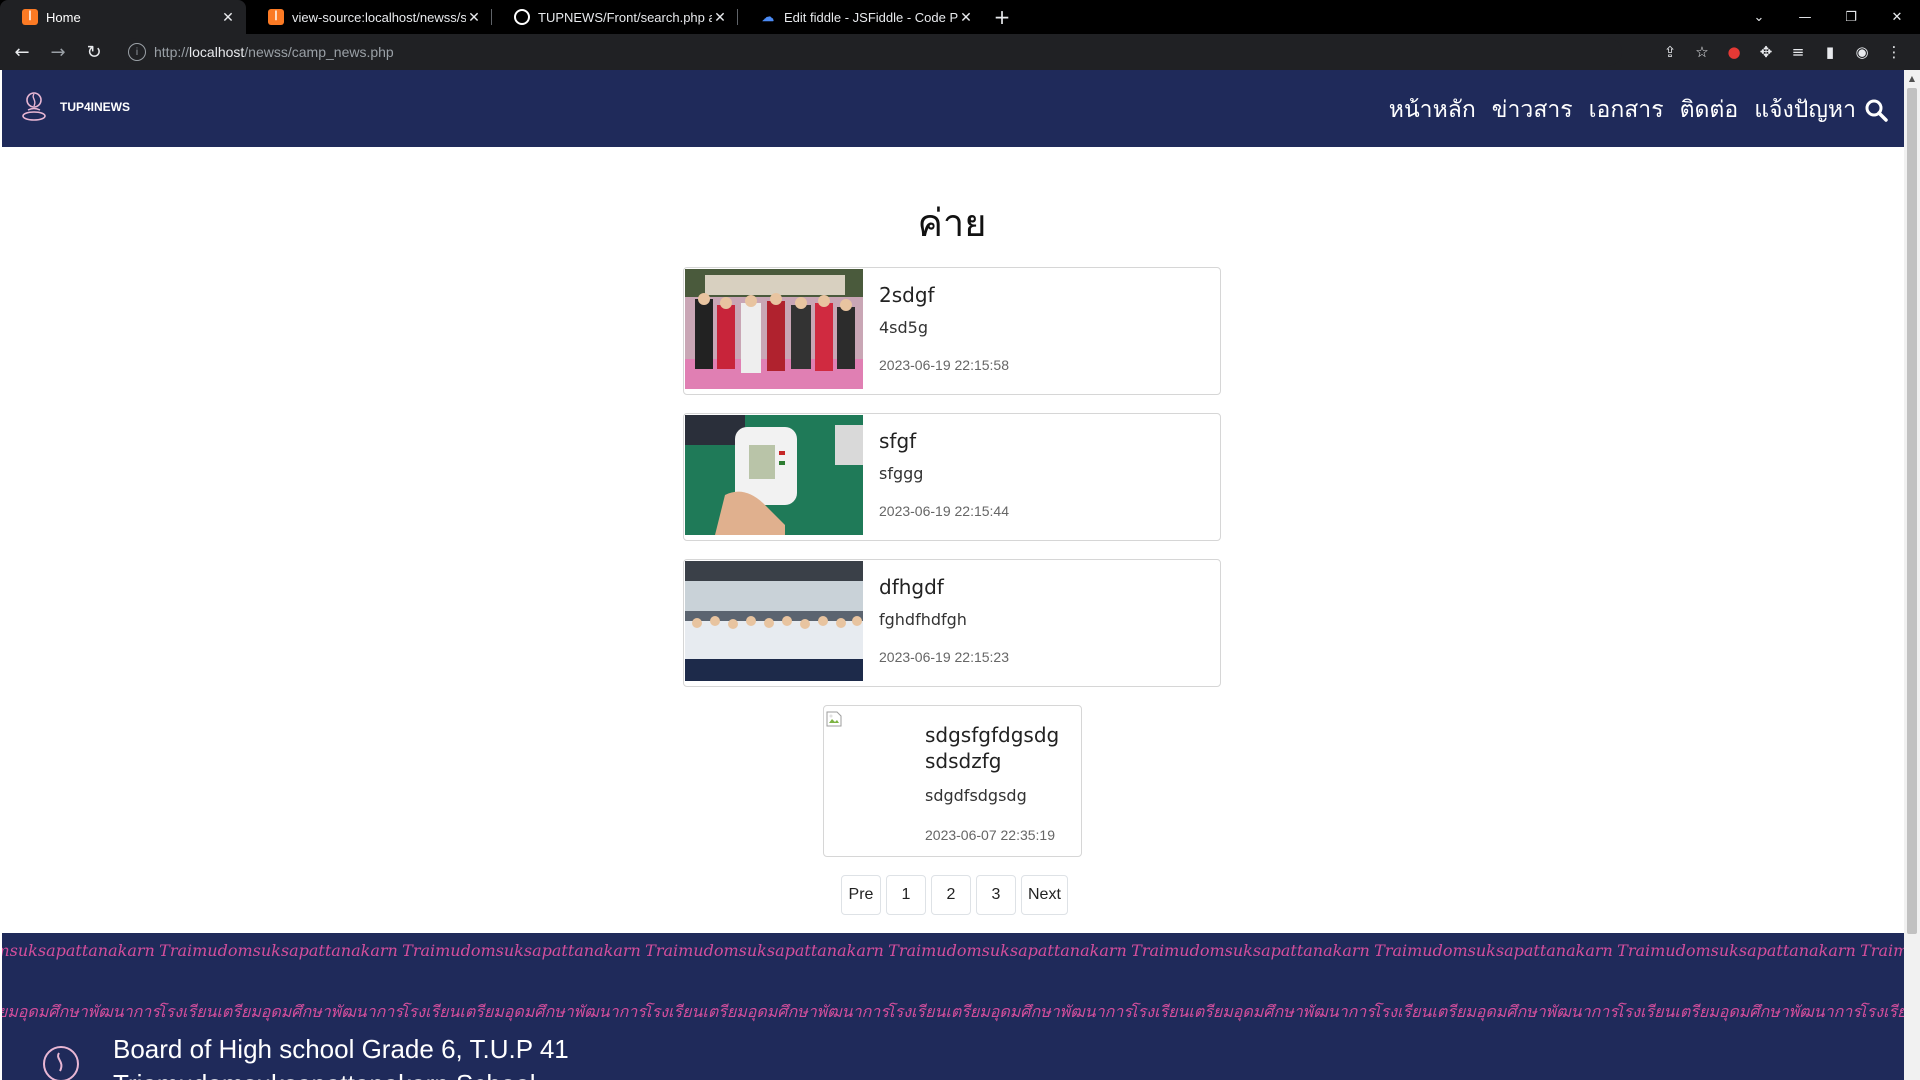  I want to click on news-date: 2023-06-19 22:15:58, so click(944, 365).